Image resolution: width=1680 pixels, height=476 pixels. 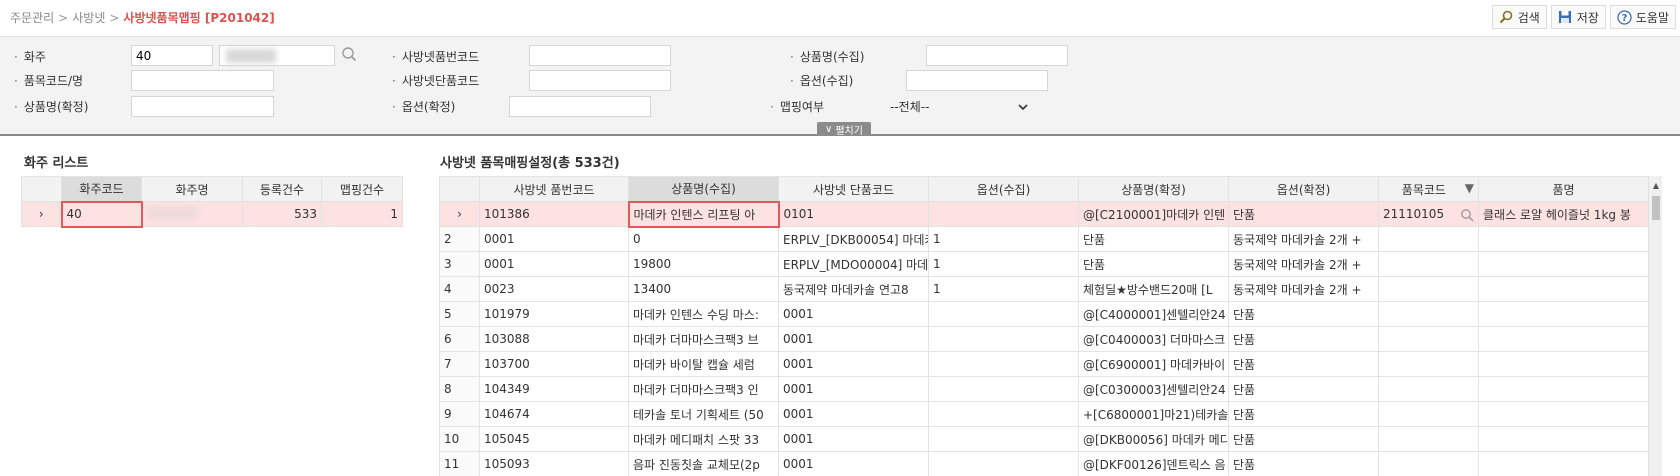 What do you see at coordinates (362, 214) in the screenshot?
I see `mapped-cell: 1` at bounding box center [362, 214].